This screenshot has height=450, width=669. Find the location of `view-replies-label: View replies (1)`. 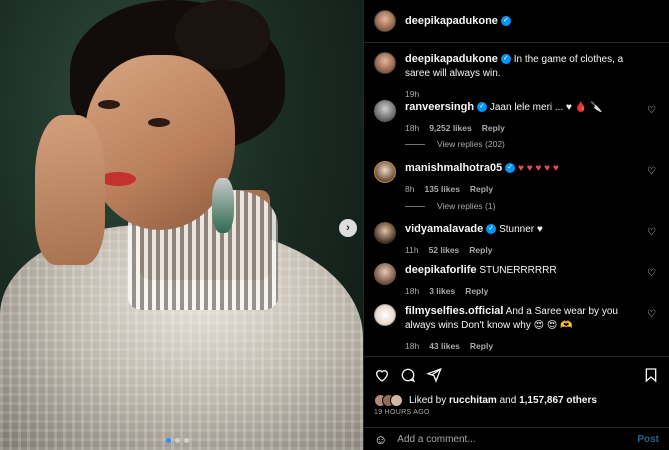

view-replies-label: View replies (1) is located at coordinates (466, 206).